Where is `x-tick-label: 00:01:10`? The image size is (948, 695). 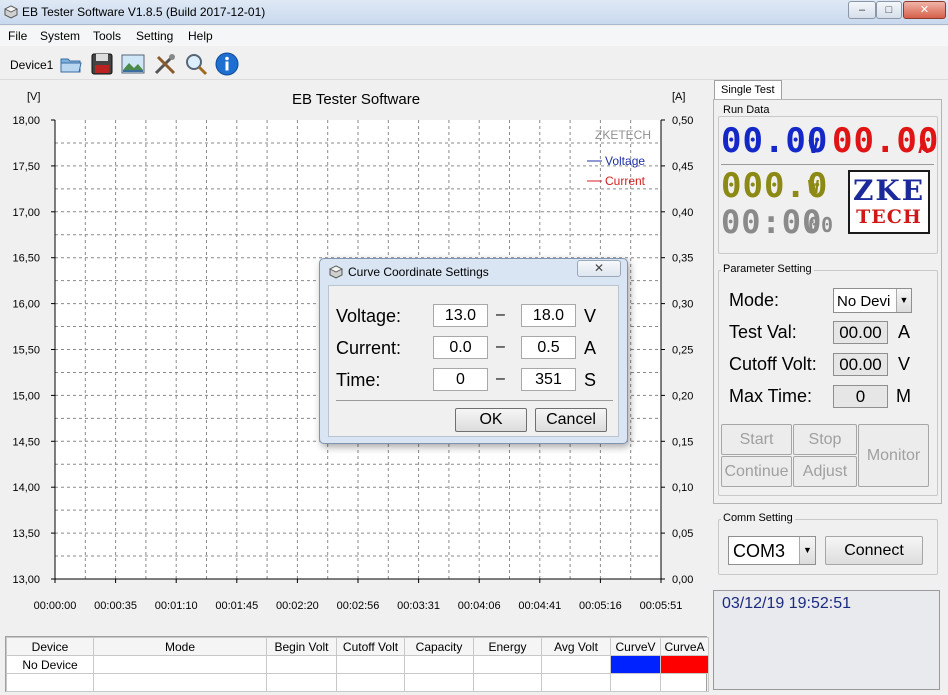 x-tick-label: 00:01:10 is located at coordinates (176, 606).